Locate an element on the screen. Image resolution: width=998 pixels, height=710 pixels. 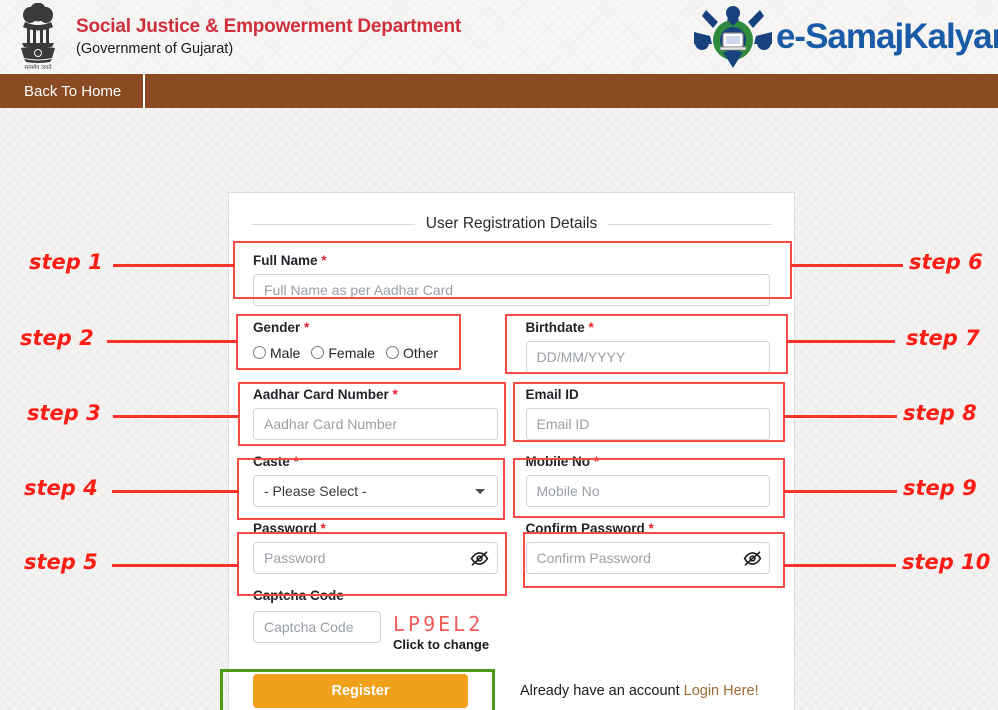
login-note: Already have an account Login Here! is located at coordinates (639, 691).